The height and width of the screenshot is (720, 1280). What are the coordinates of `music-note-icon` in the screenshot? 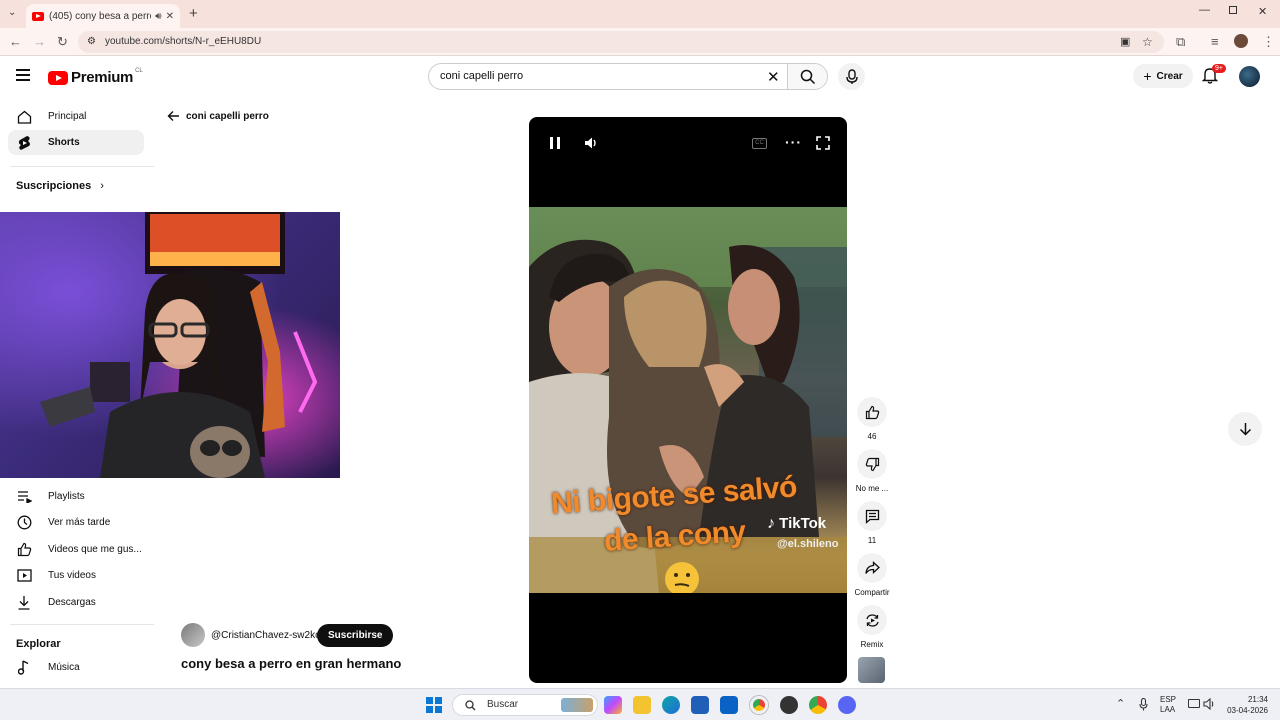 It's located at (24, 667).